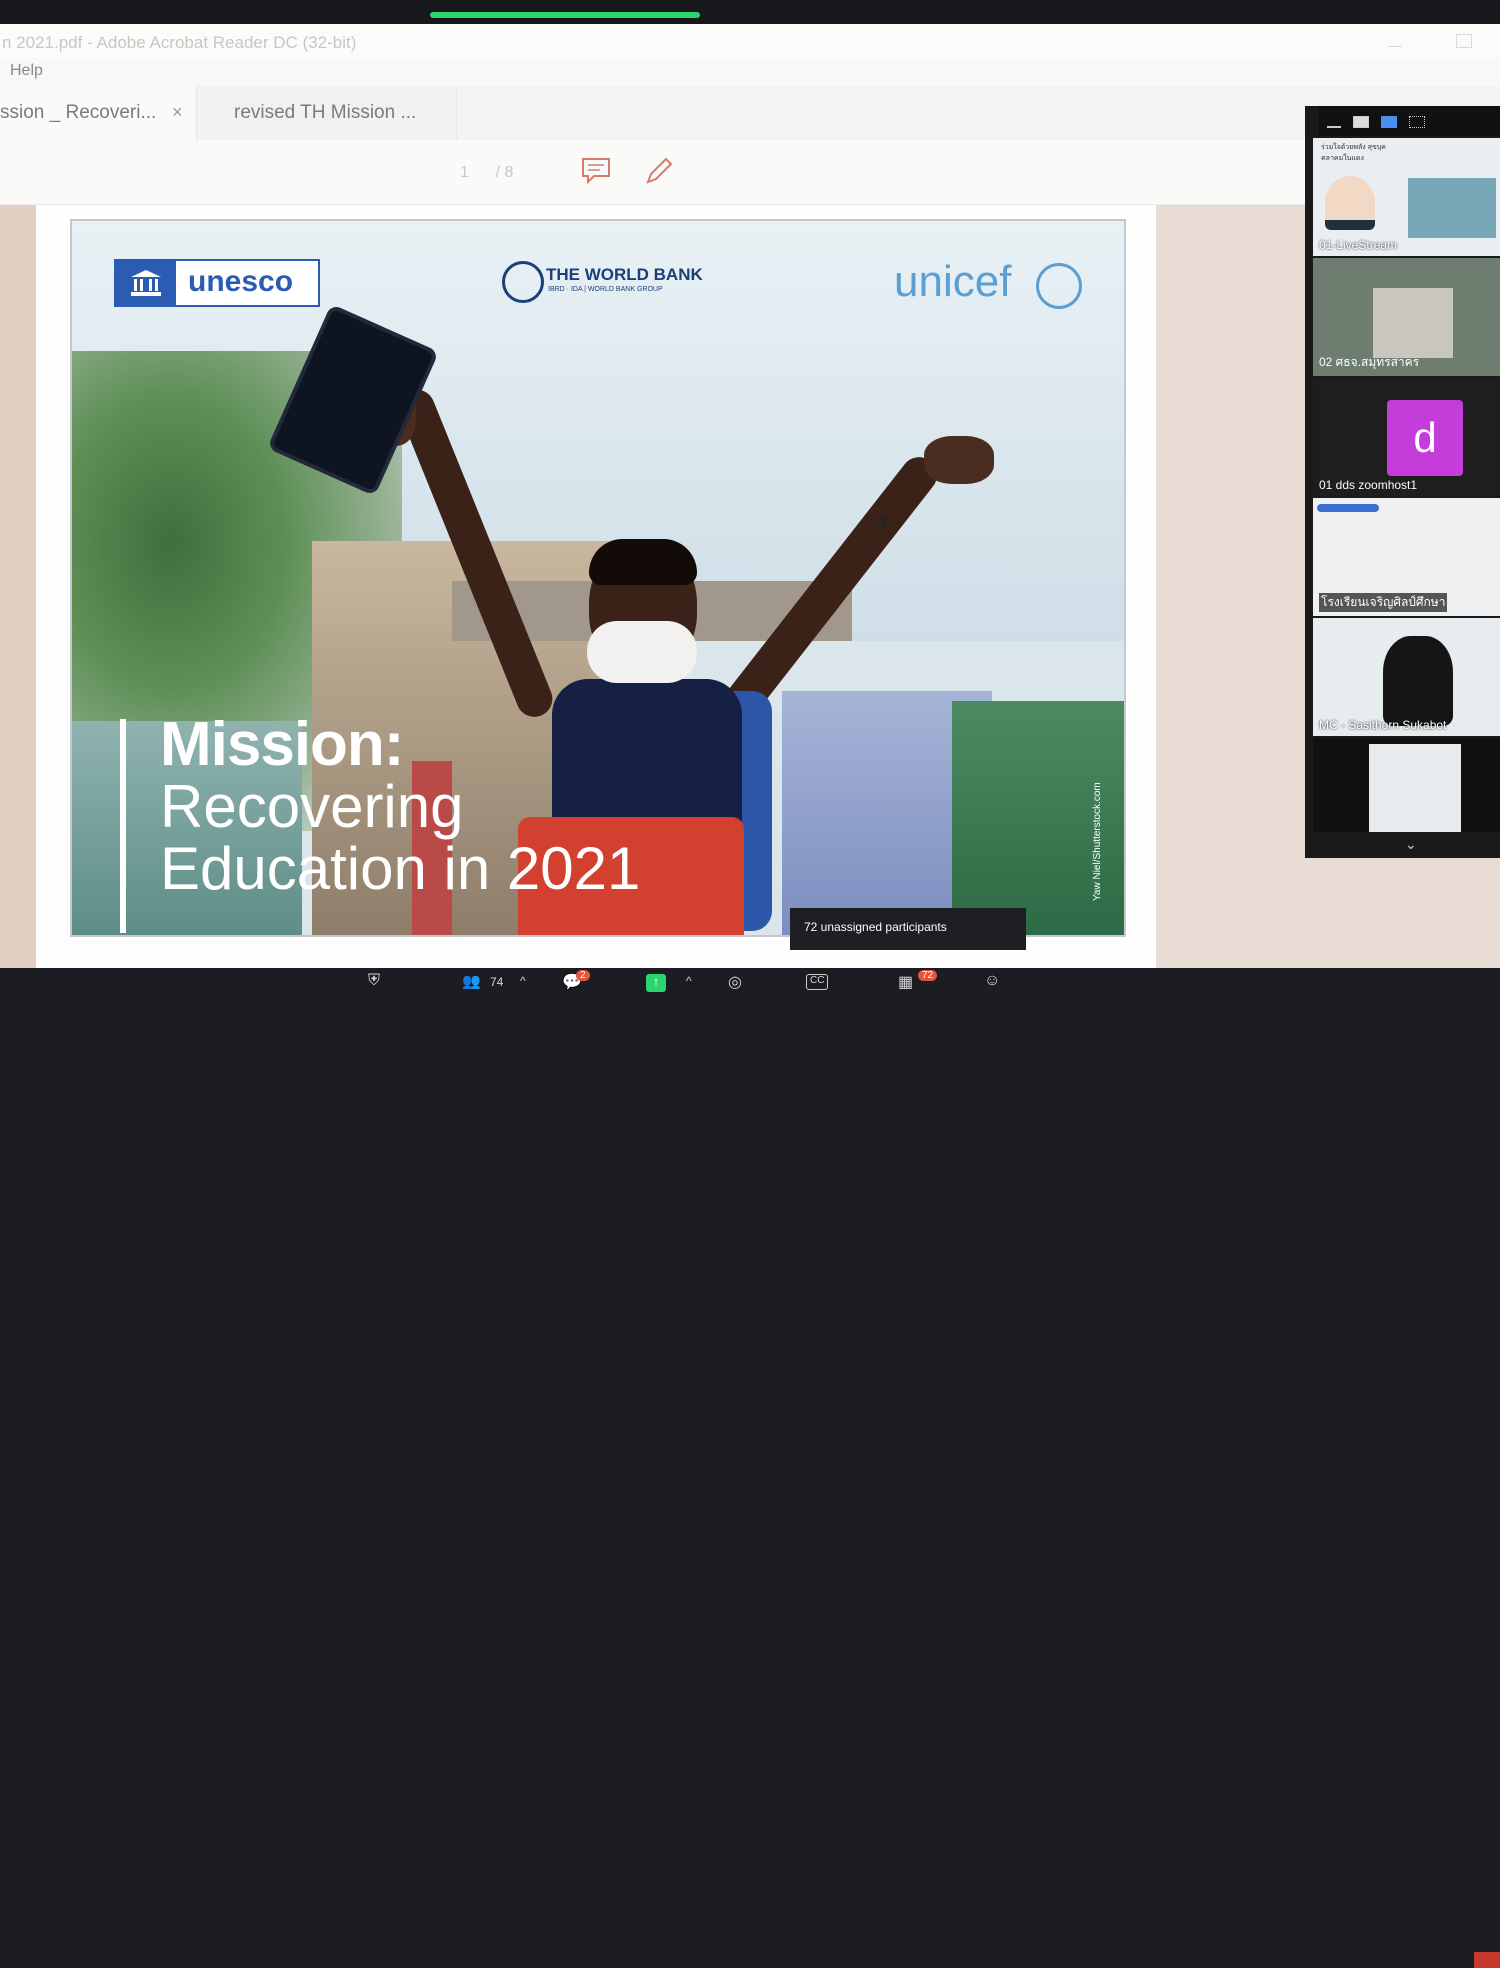 The image size is (1500, 1968). I want to click on share-screen-icon: ↑, so click(656, 983).